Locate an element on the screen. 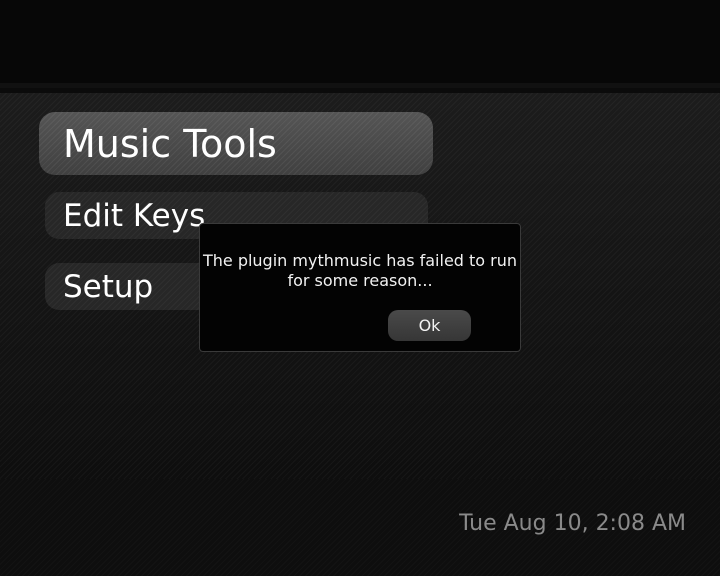 This screenshot has width=720, height=576. ok-button: Ok is located at coordinates (429, 325).